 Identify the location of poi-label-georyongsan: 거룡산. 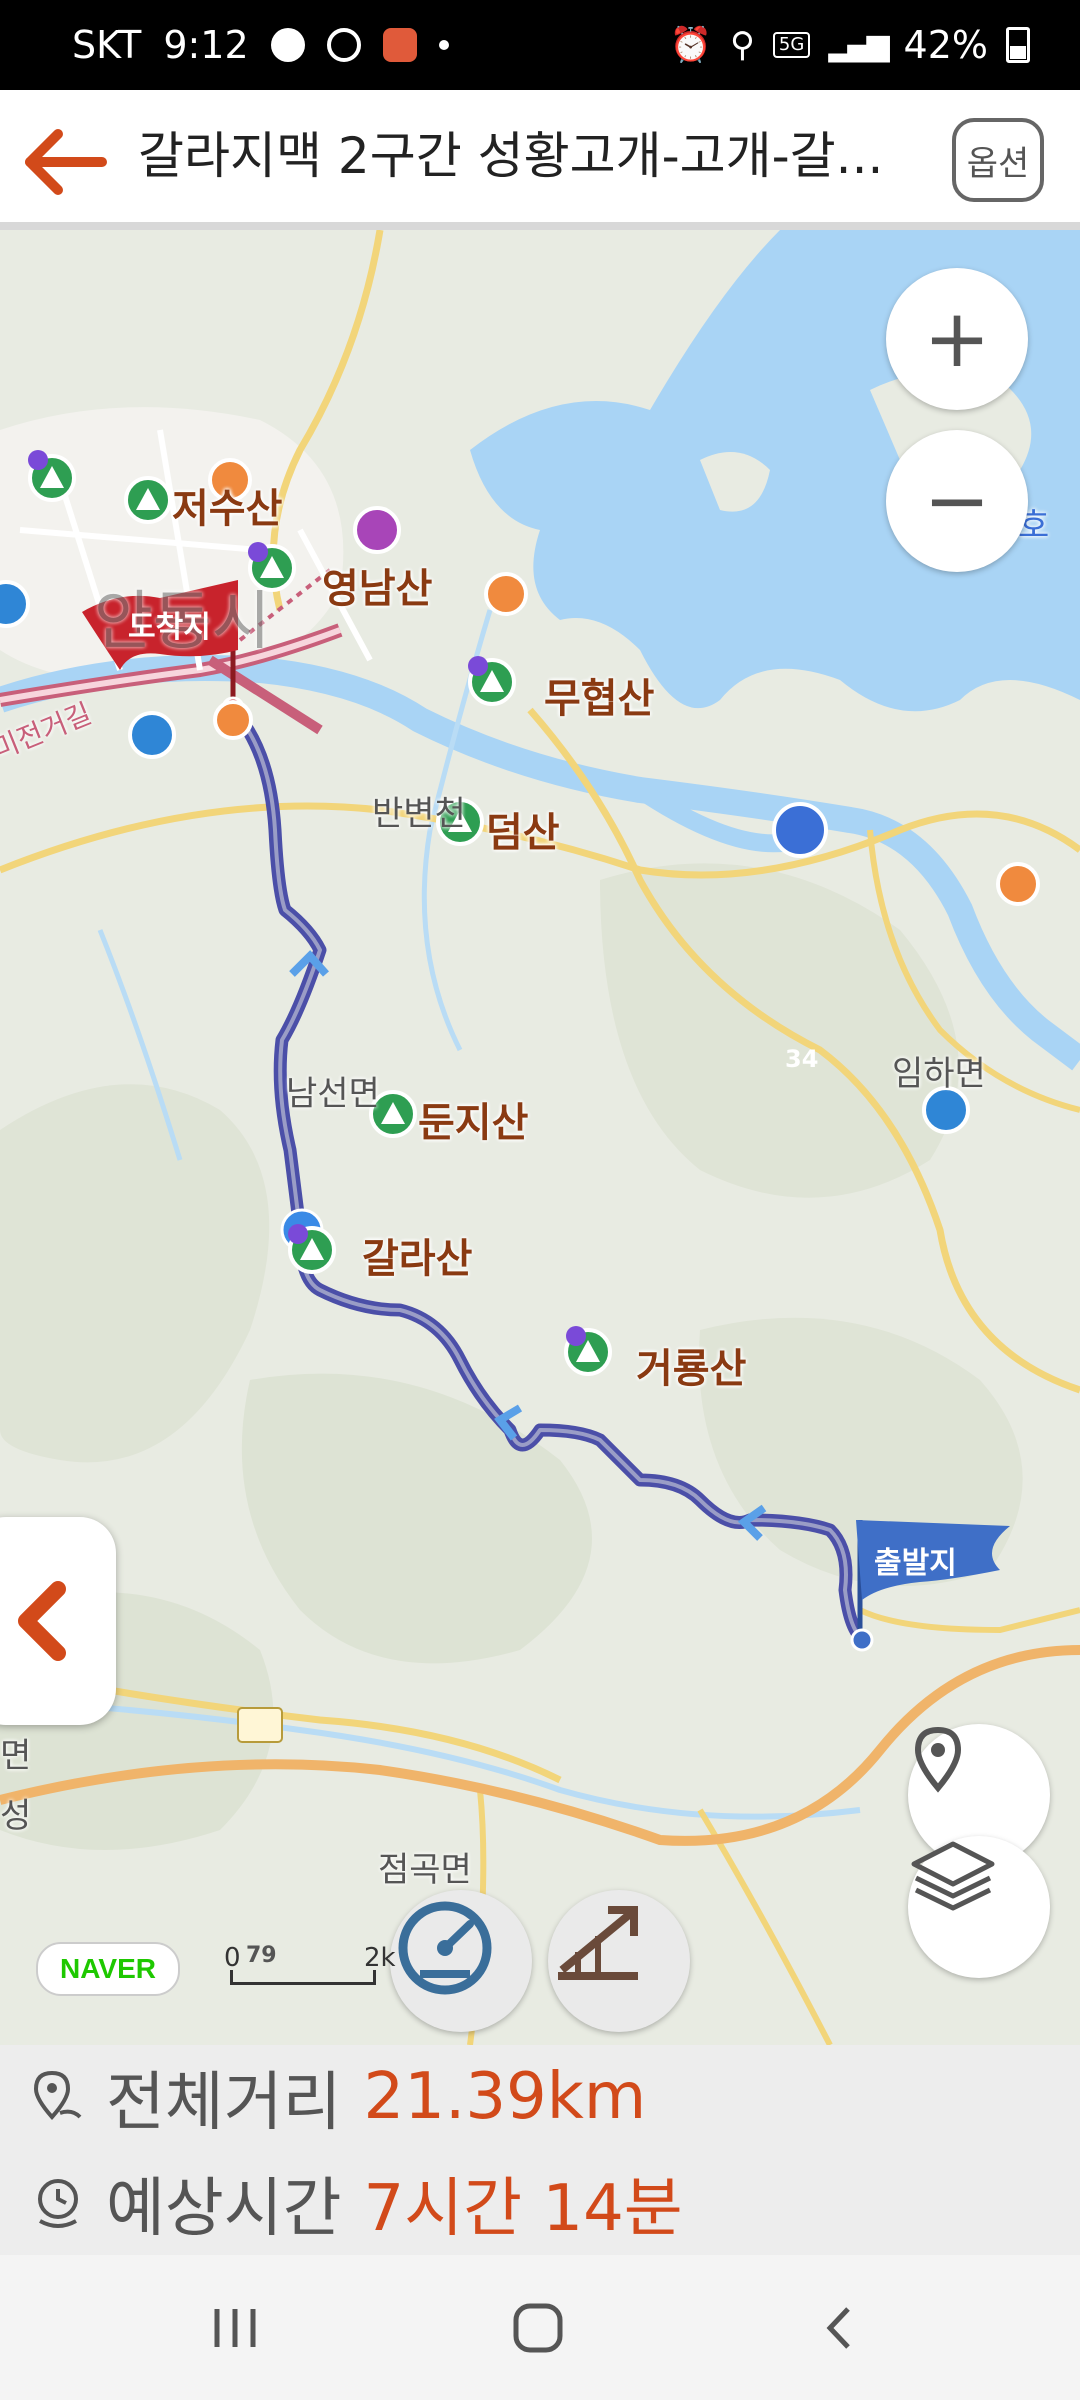
(691, 1369).